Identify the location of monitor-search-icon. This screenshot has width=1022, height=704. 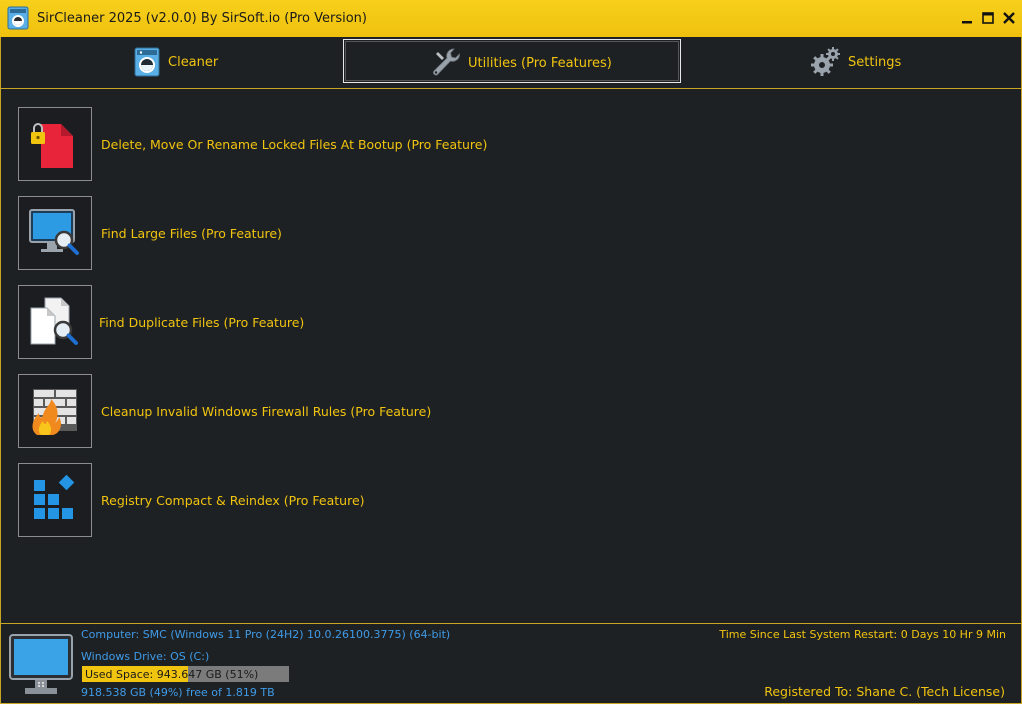
(54, 232).